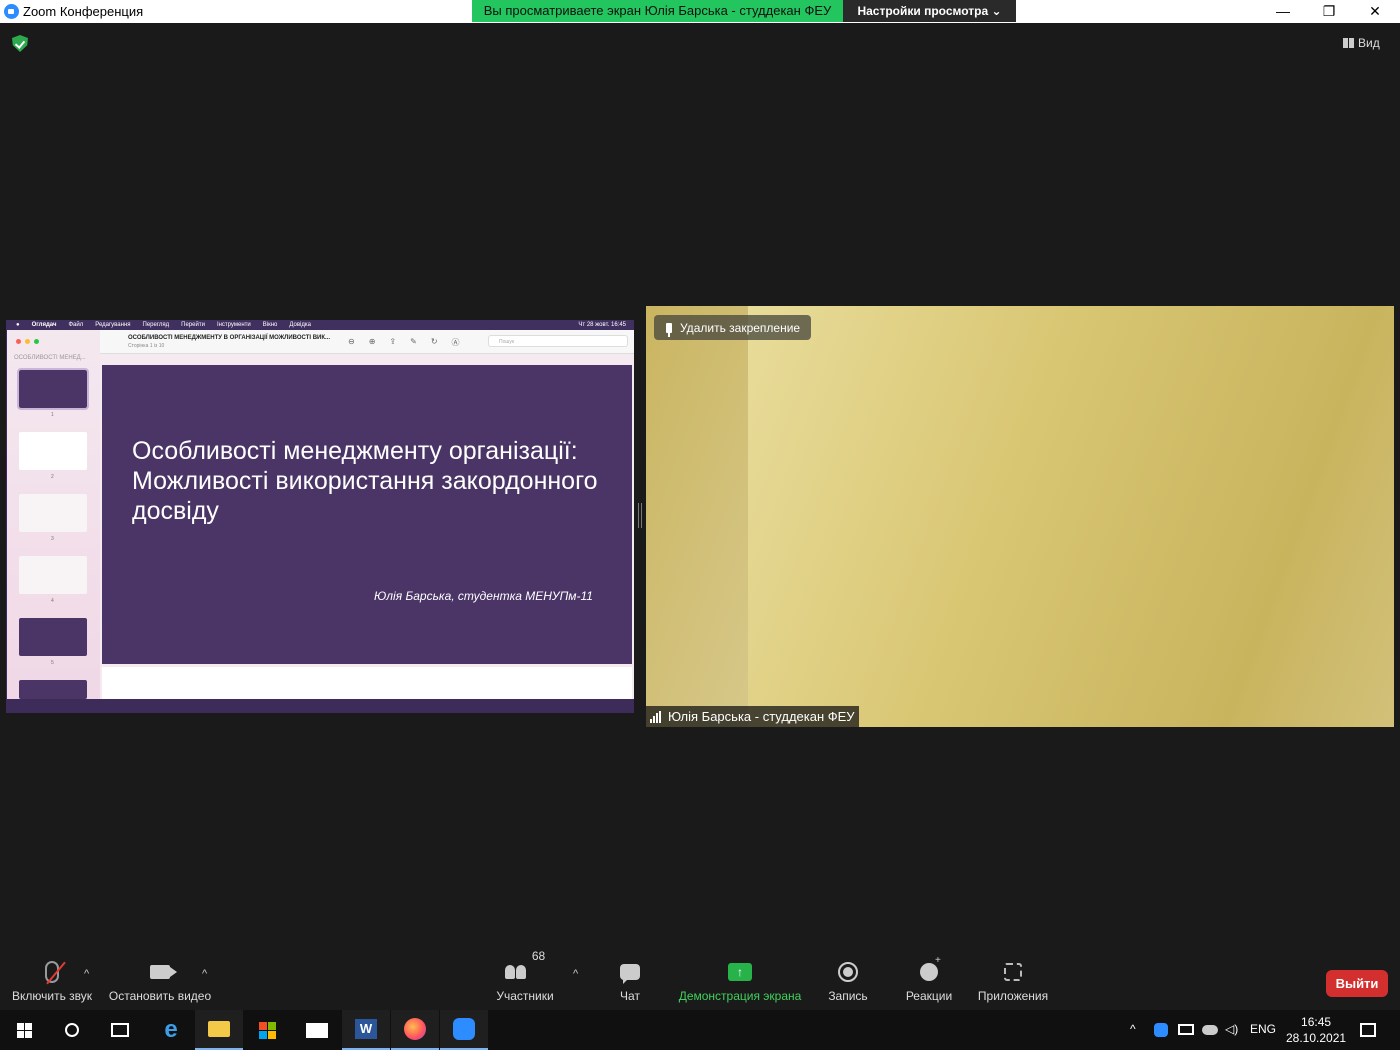  I want to click on traffic-lights, so click(27, 341).